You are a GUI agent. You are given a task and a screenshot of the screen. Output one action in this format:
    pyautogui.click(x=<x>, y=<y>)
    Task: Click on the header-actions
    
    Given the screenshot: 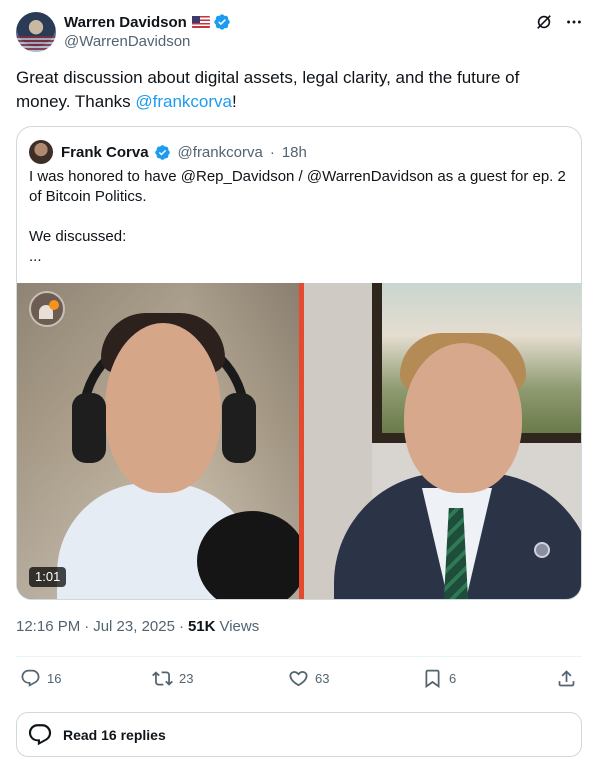 What is the action you would take?
    pyautogui.click(x=559, y=22)
    